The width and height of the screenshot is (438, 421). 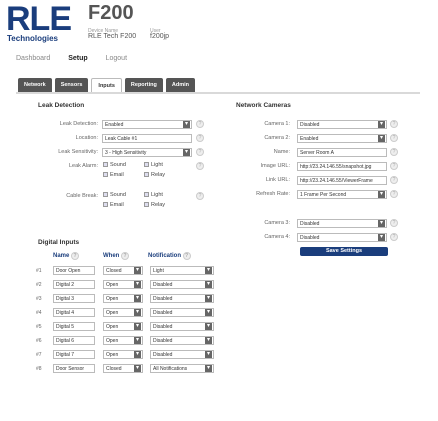 What do you see at coordinates (74, 284) in the screenshot?
I see `input-name-field: Digital 2` at bounding box center [74, 284].